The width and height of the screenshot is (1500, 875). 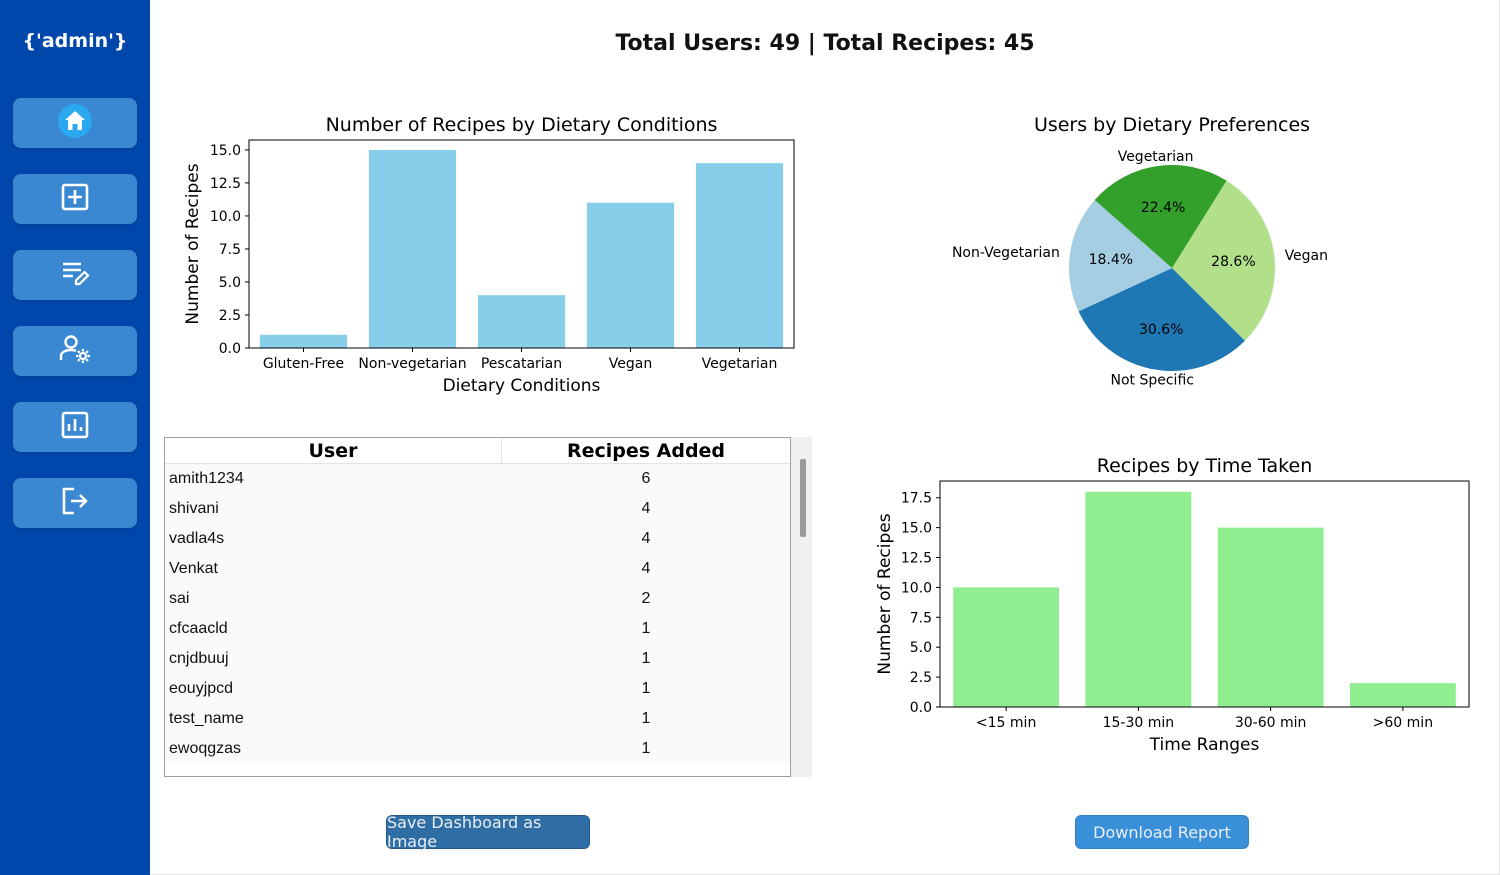 What do you see at coordinates (646, 598) in the screenshot?
I see `cell-recipes-added: 2` at bounding box center [646, 598].